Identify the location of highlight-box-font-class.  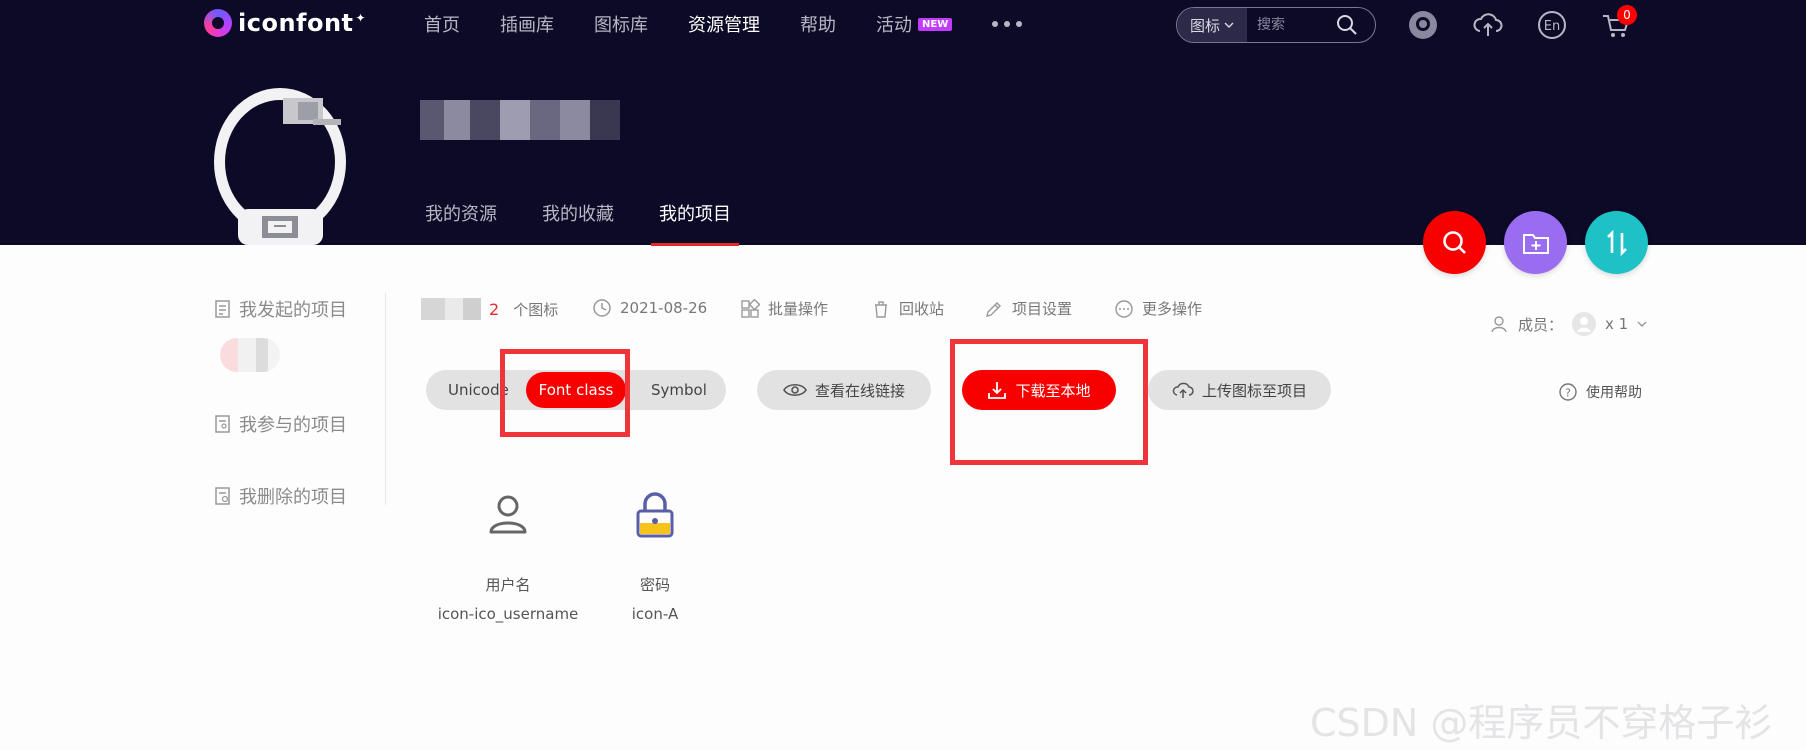
(565, 393).